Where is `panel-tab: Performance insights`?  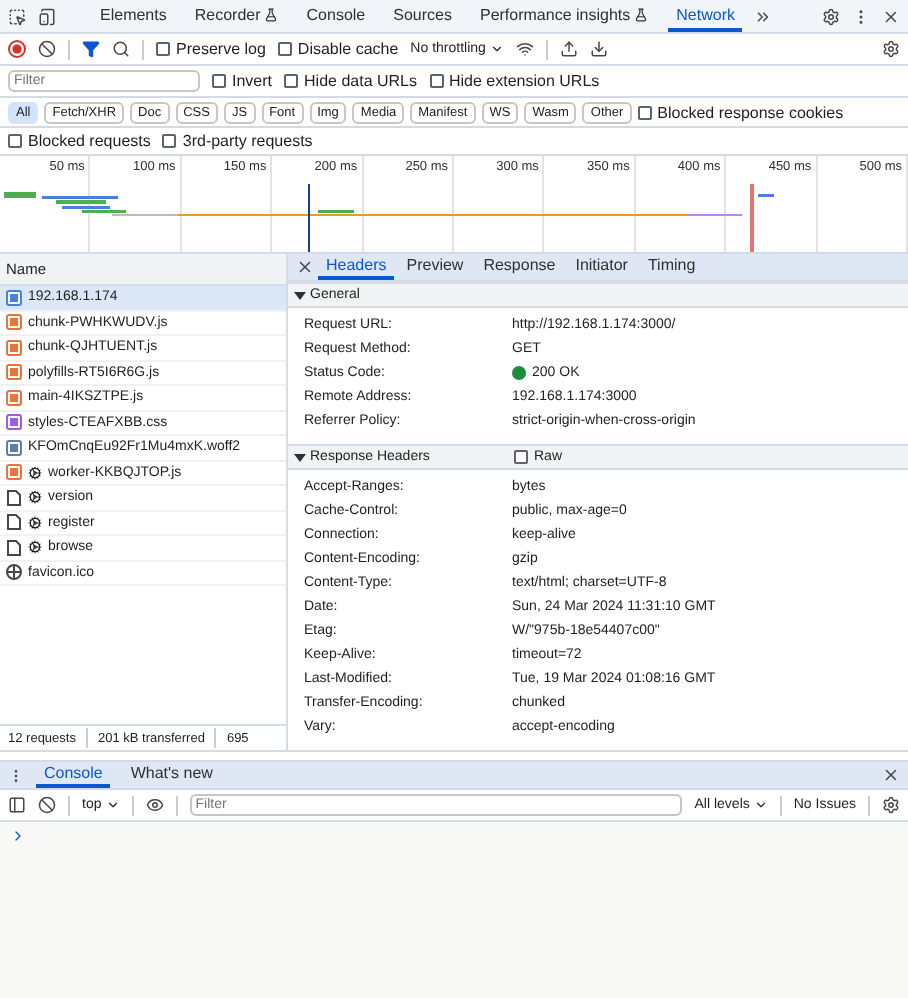 panel-tab: Performance insights is located at coordinates (564, 16).